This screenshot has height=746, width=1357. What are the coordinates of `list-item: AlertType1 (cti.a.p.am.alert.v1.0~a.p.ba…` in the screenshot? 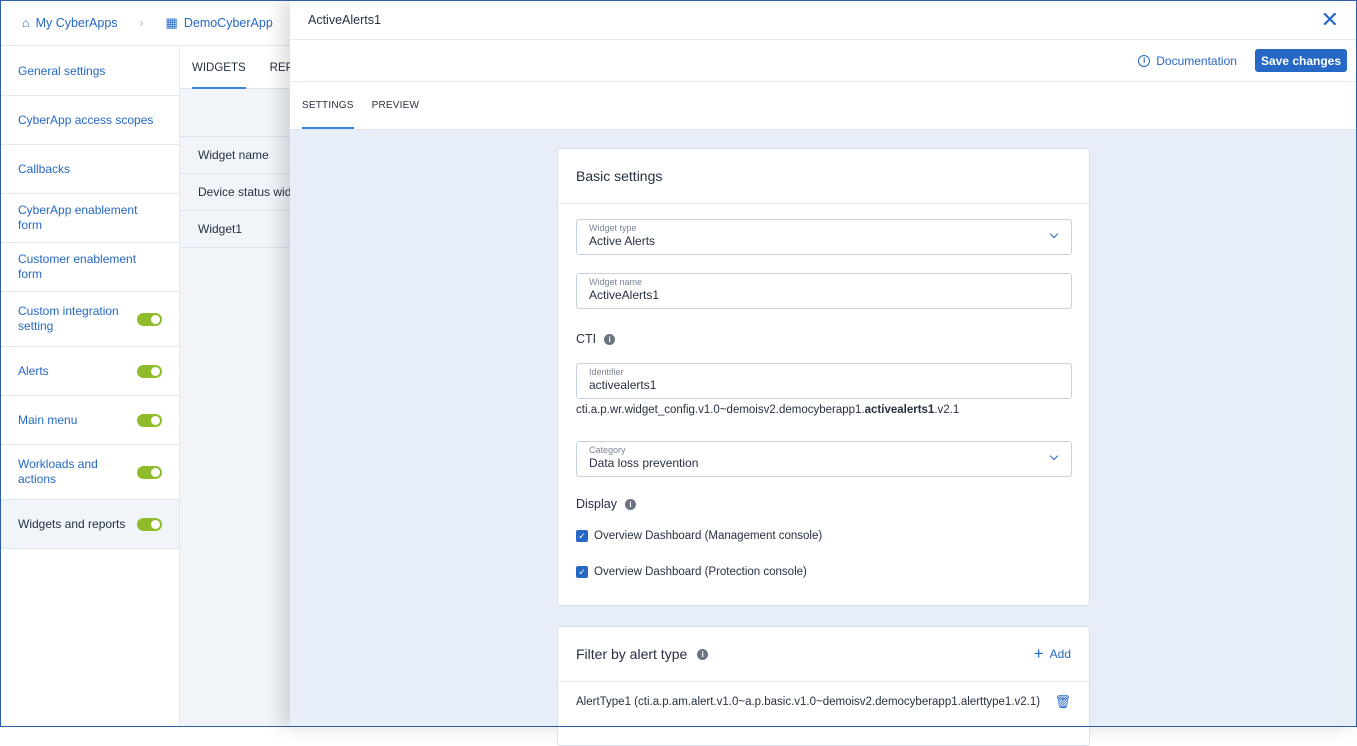 It's located at (823, 702).